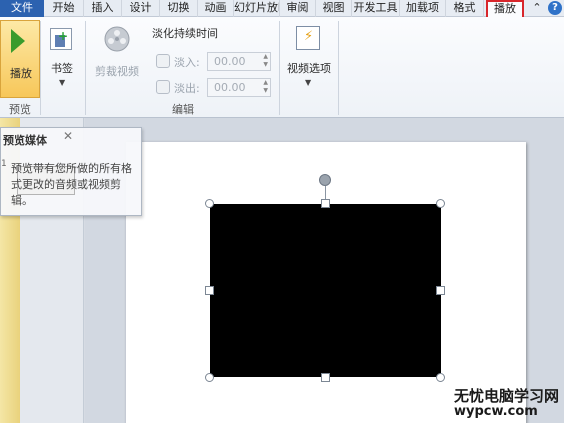 This screenshot has height=423, width=564. I want to click on film-reel-icon, so click(117, 39).